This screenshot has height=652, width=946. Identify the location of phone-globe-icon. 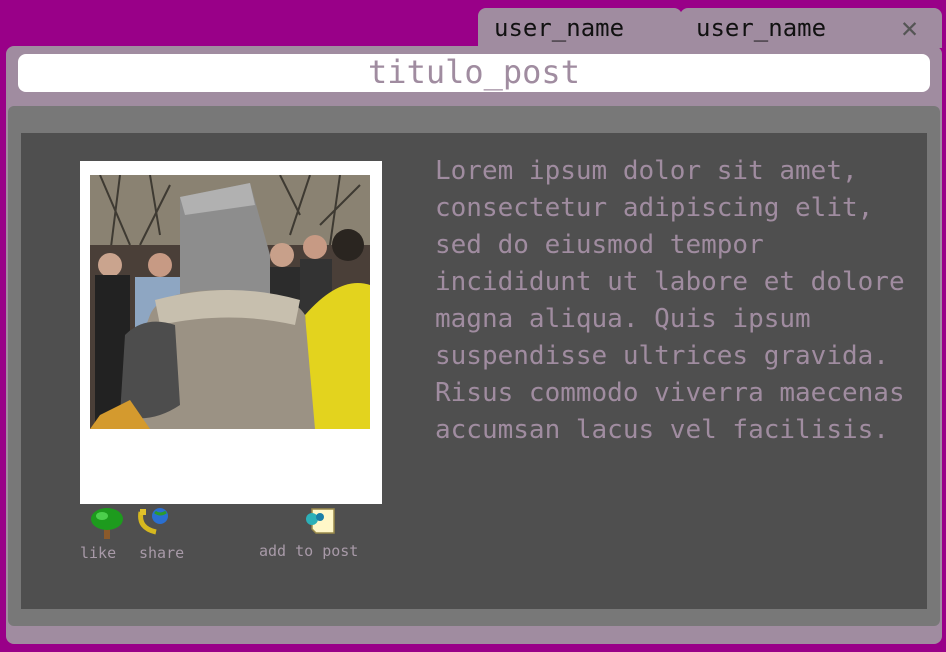
(155, 521).